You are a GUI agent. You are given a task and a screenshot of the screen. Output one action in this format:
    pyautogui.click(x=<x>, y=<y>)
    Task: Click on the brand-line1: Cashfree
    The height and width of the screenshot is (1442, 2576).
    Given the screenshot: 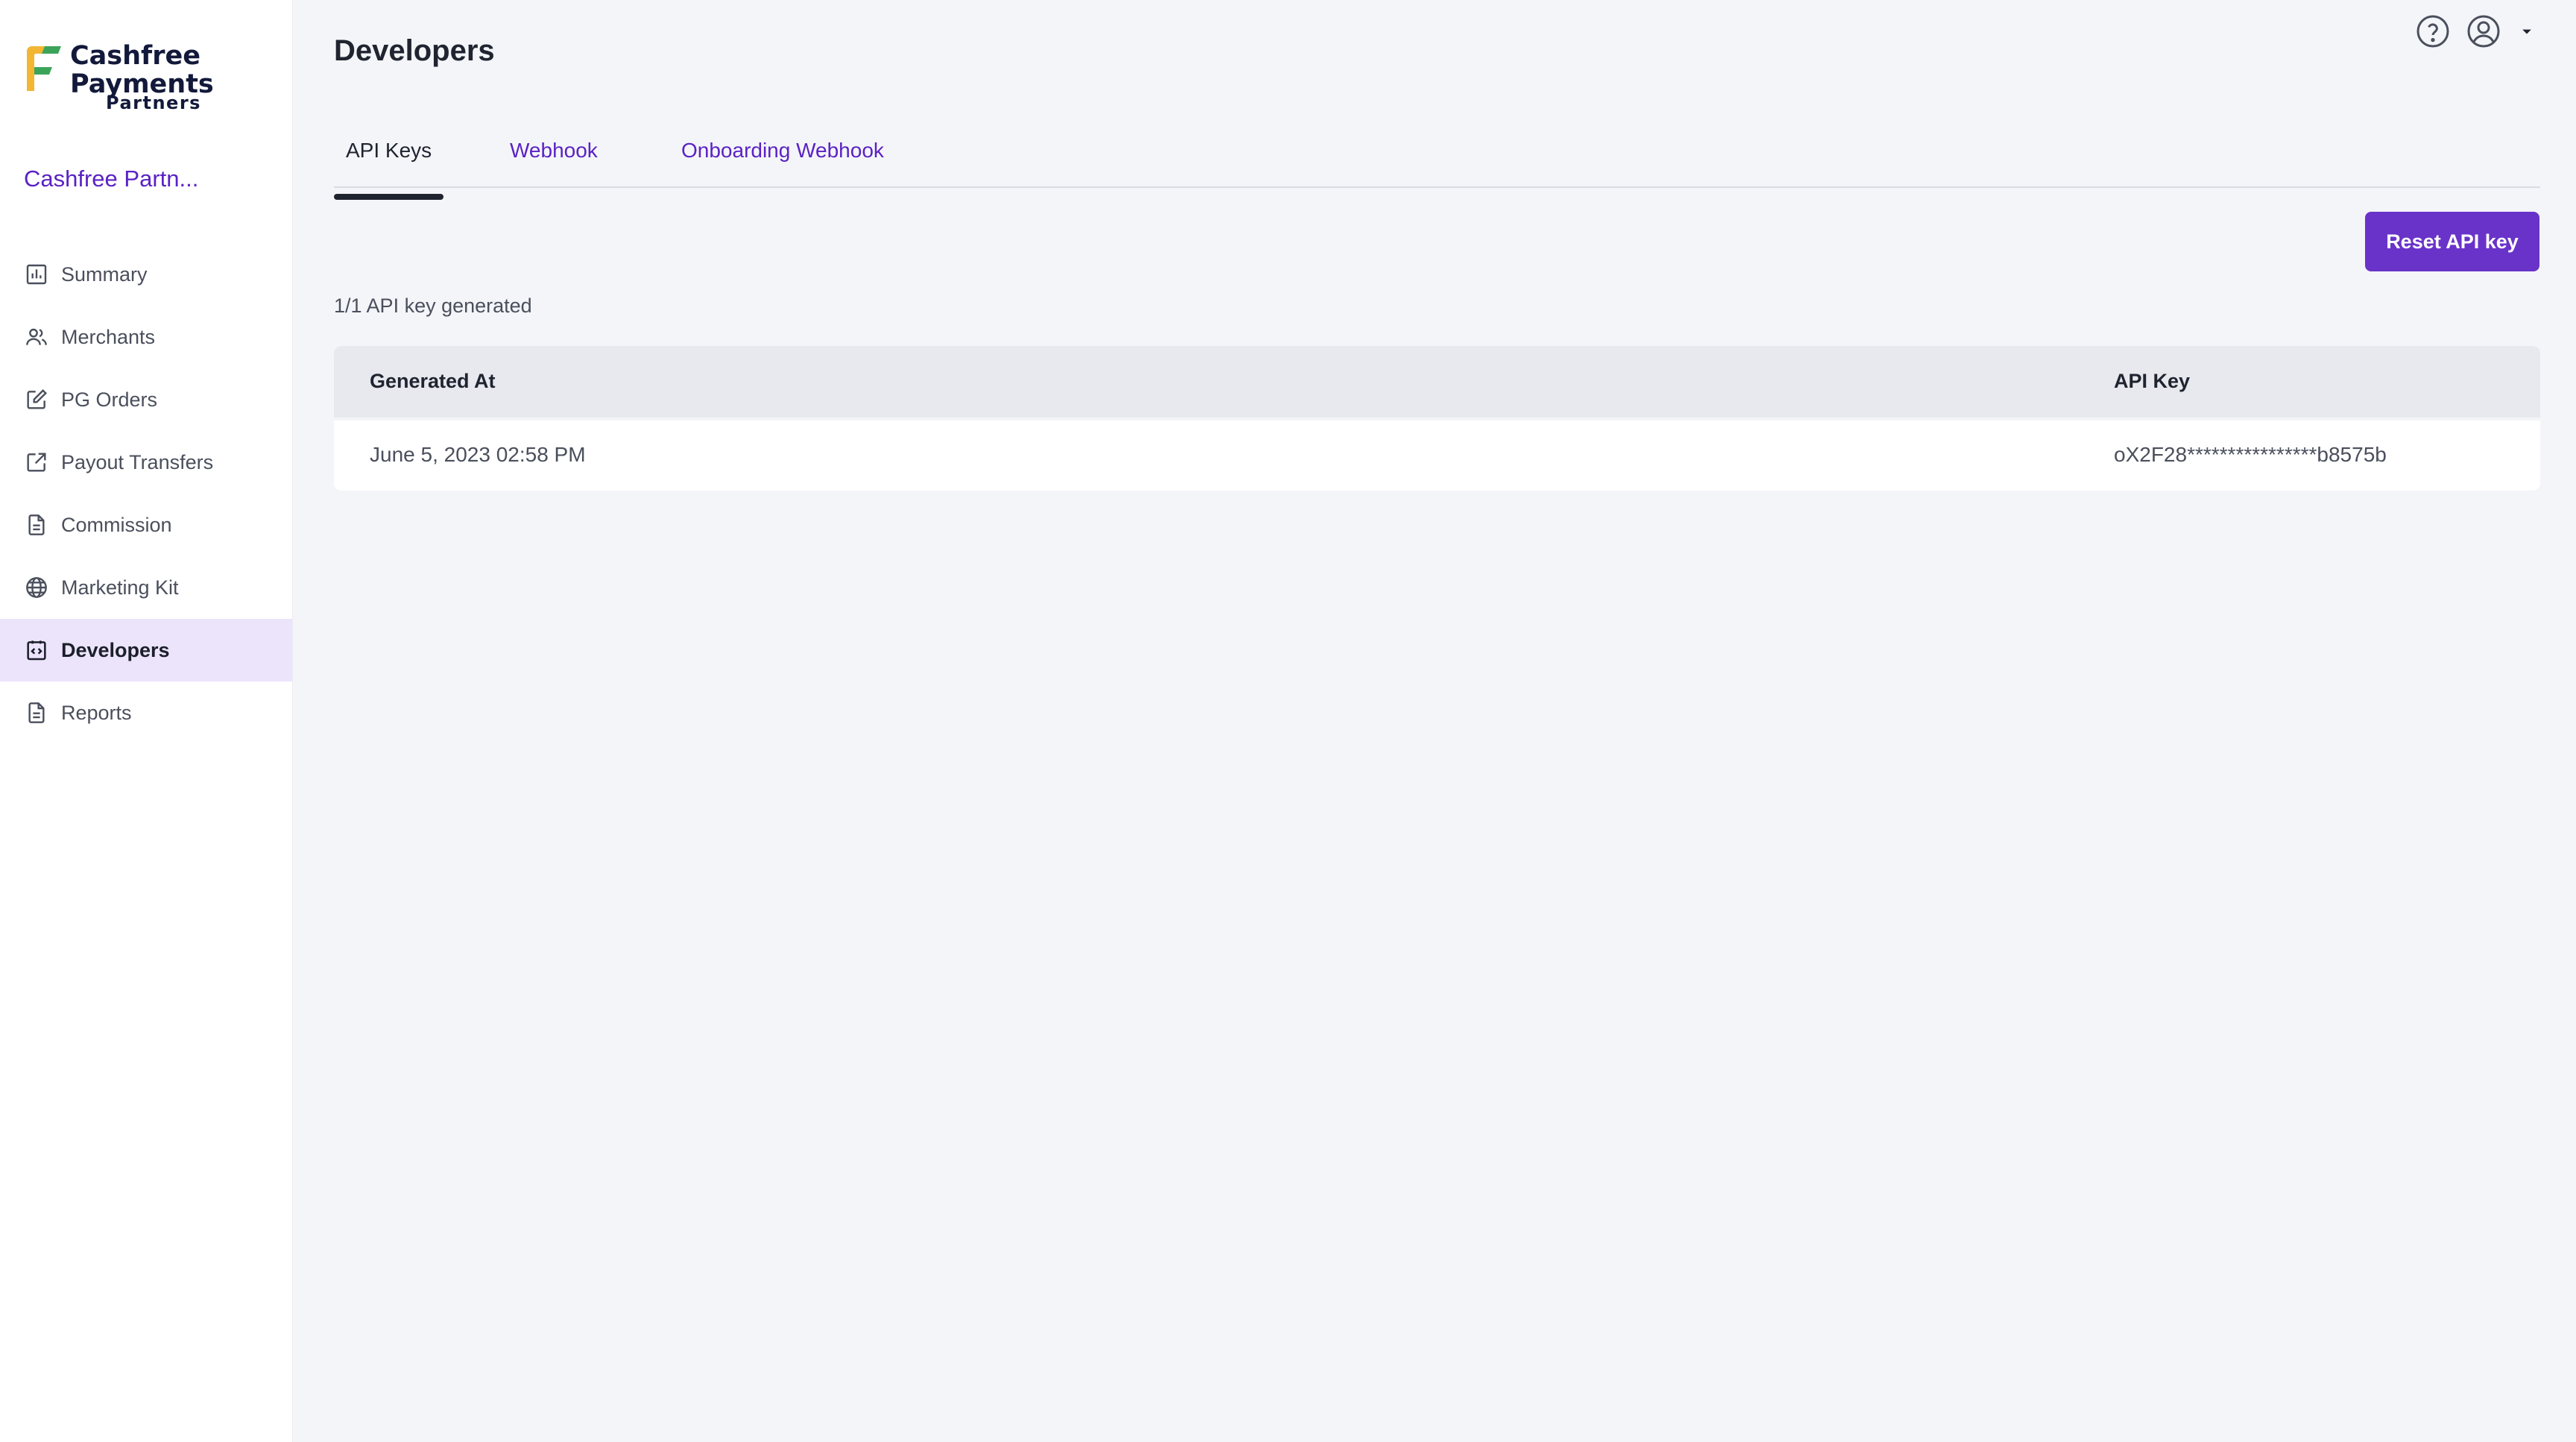 What is the action you would take?
    pyautogui.click(x=135, y=56)
    